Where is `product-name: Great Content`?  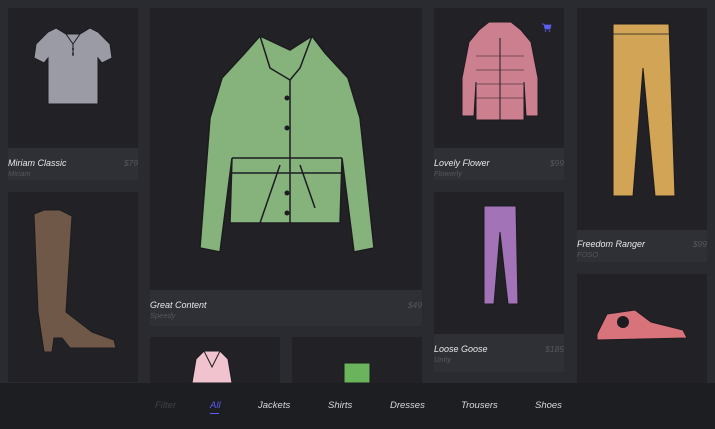 product-name: Great Content is located at coordinates (178, 305).